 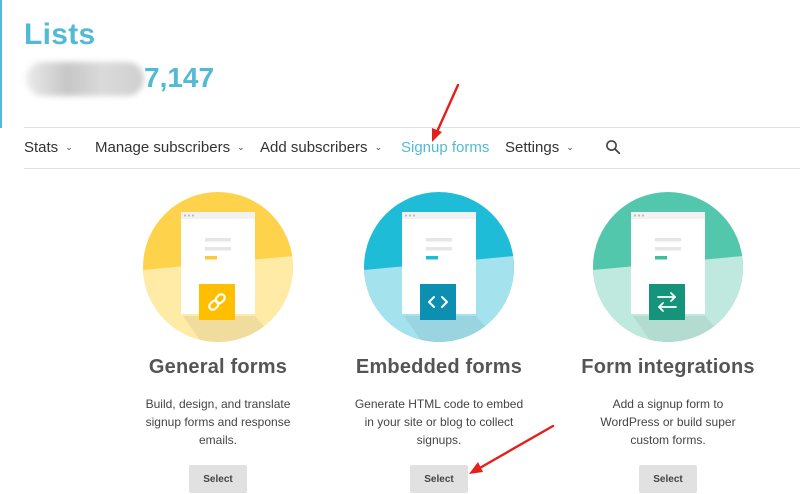 What do you see at coordinates (60, 34) in the screenshot?
I see `page-title: Lists` at bounding box center [60, 34].